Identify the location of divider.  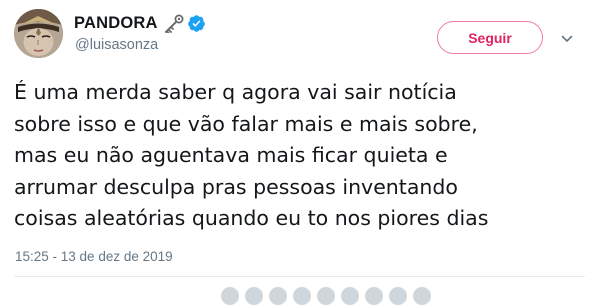
(299, 276).